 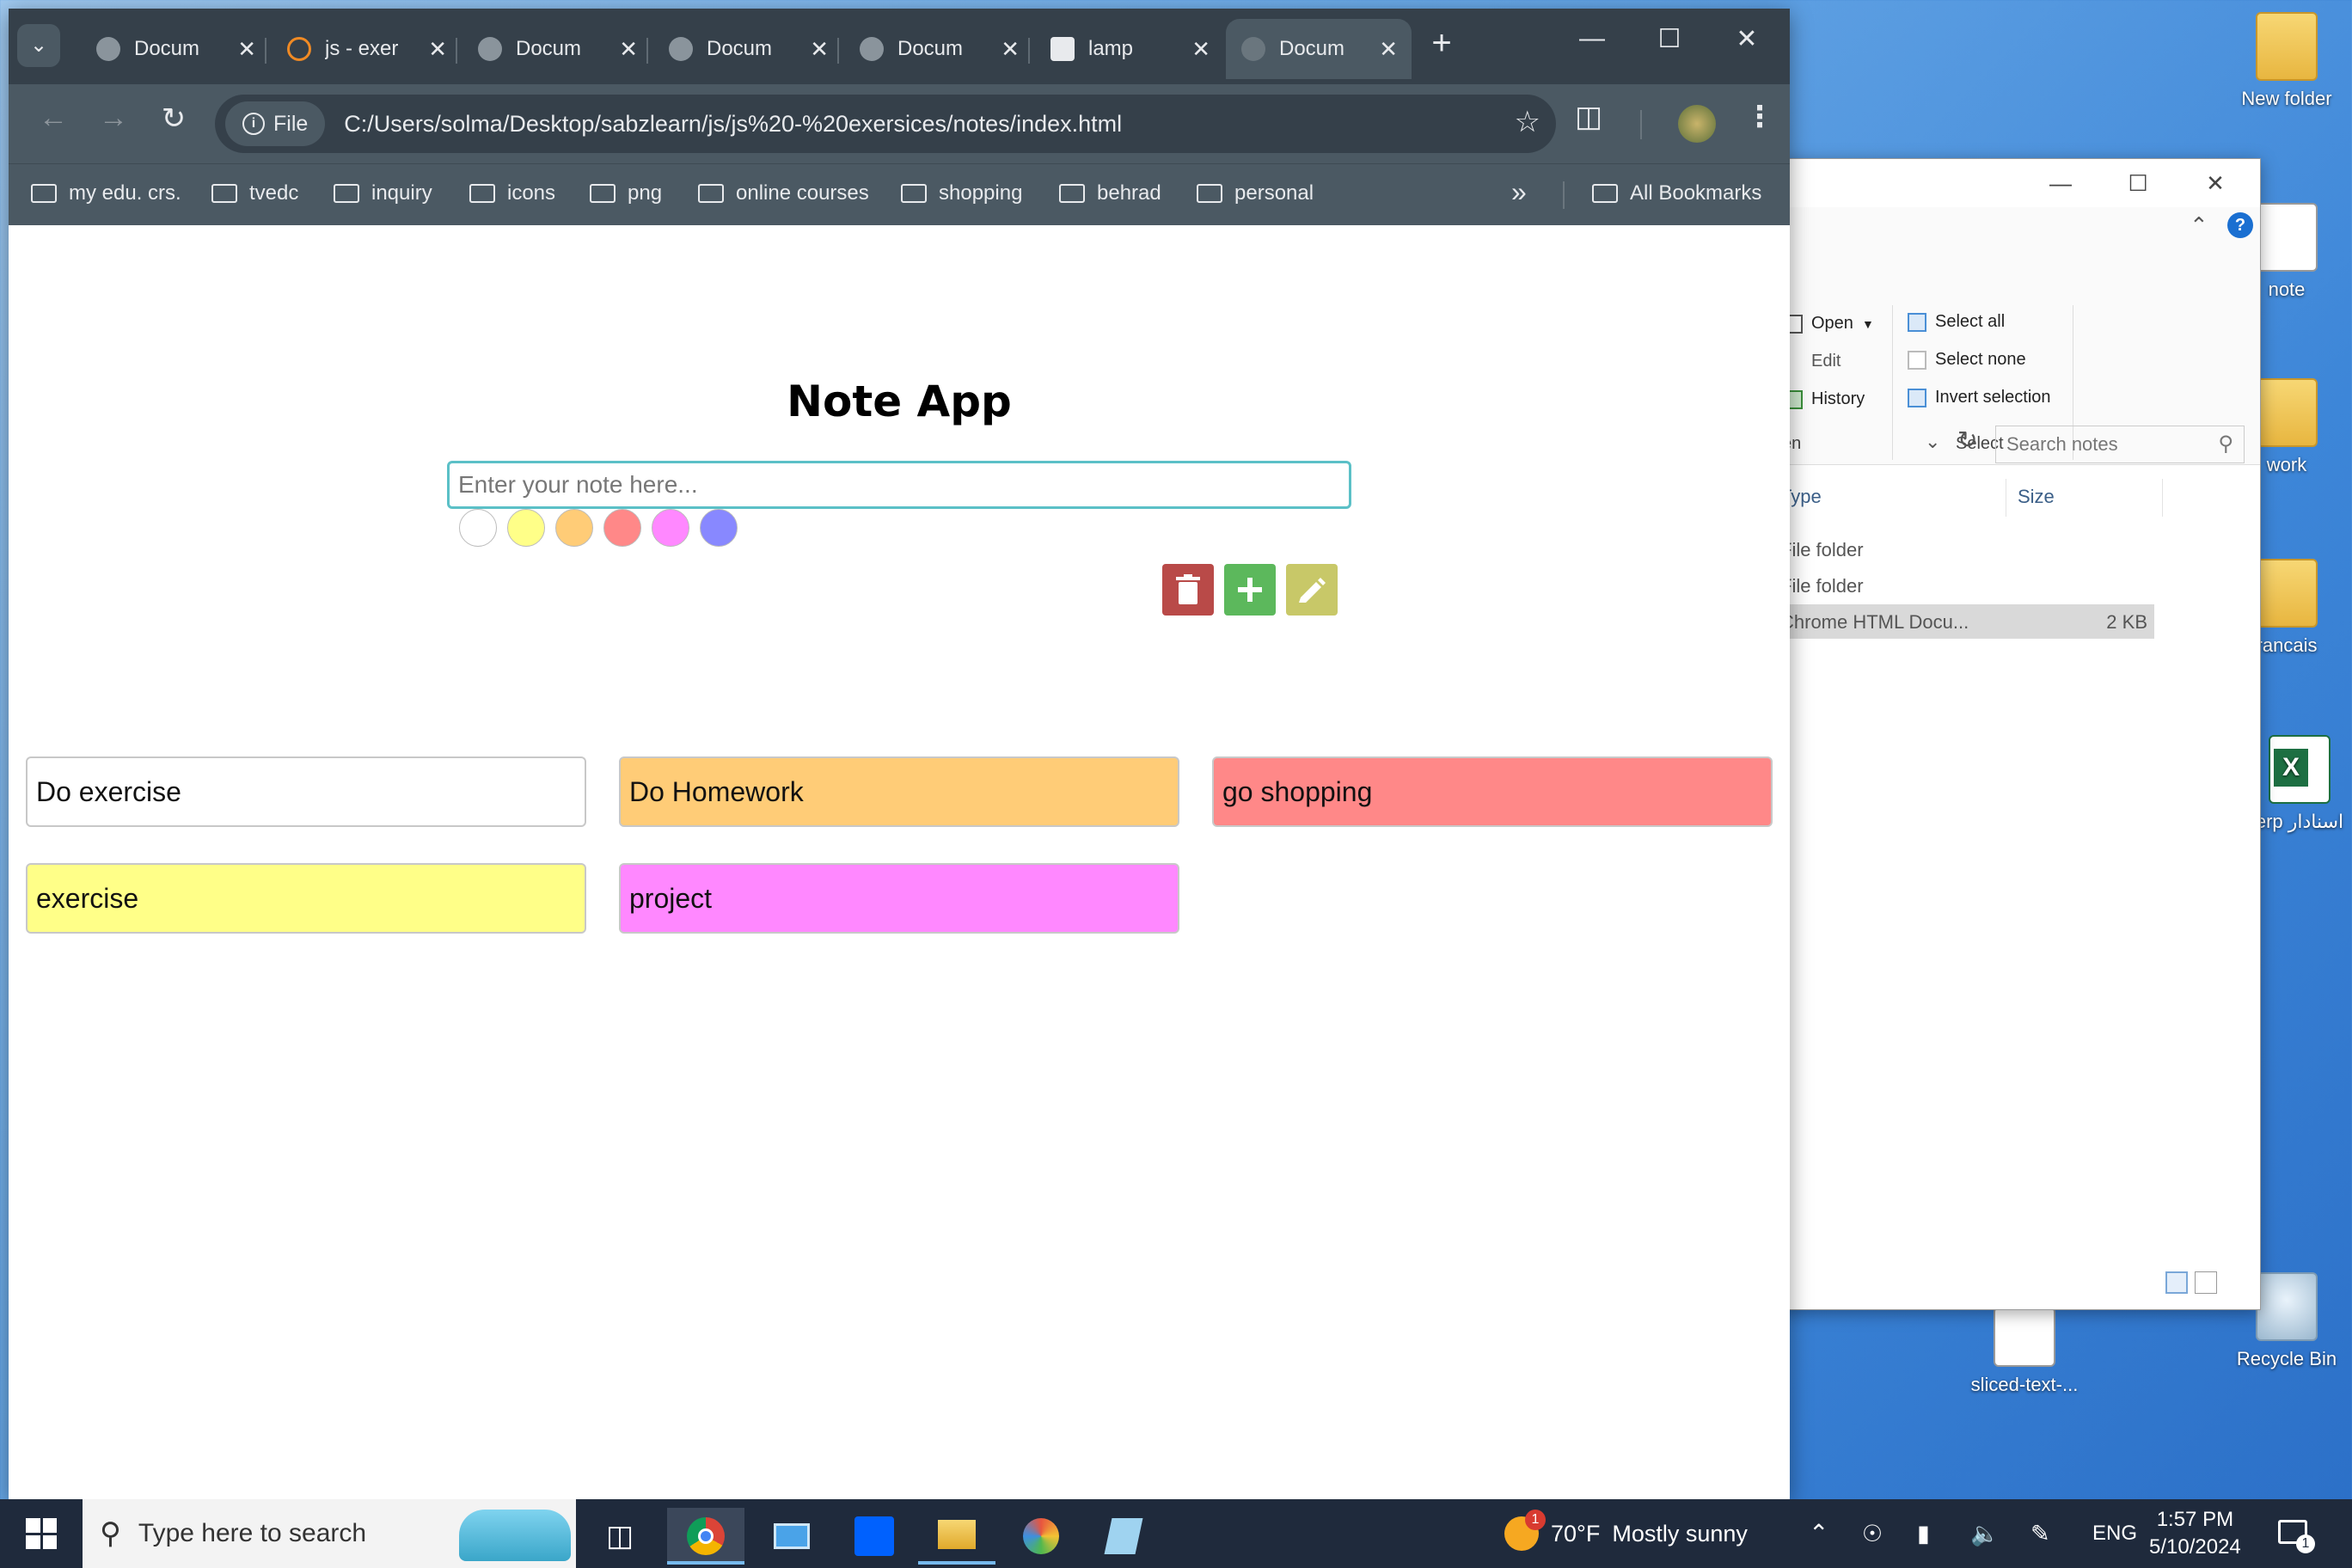 What do you see at coordinates (329, 1533) in the screenshot?
I see `taskbar-search-input: ⚲ Type here to search` at bounding box center [329, 1533].